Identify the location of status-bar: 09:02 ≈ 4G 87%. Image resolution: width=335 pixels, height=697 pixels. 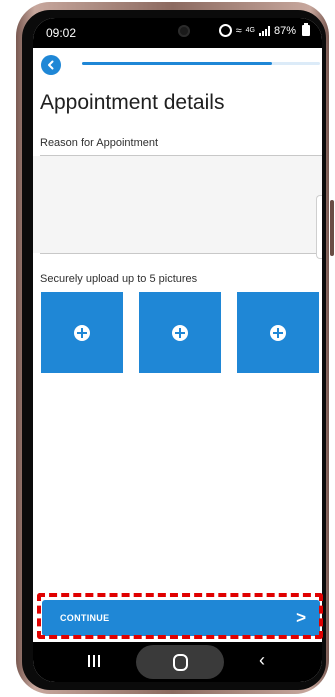
(177, 33).